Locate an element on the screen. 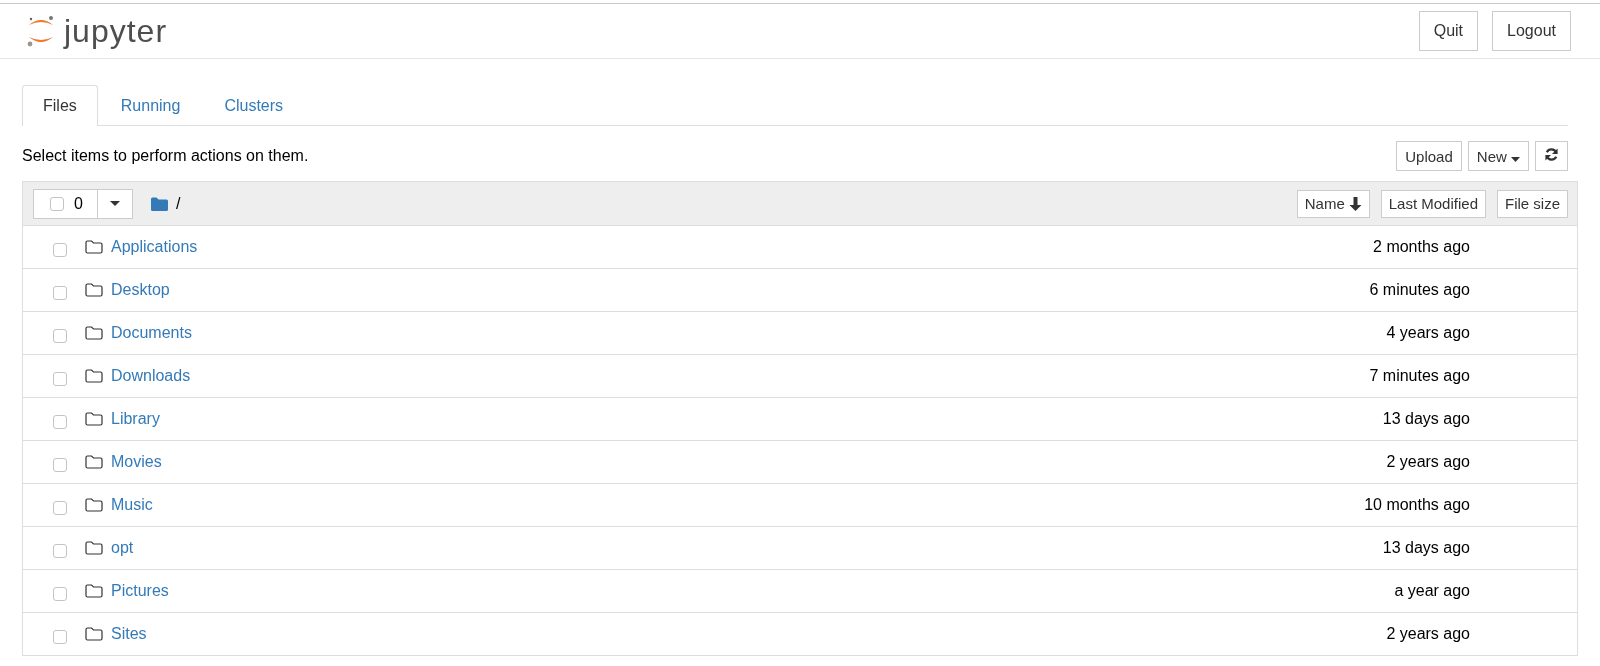 This screenshot has height=666, width=1600. modified-time: 7 minutes ago is located at coordinates (1419, 376).